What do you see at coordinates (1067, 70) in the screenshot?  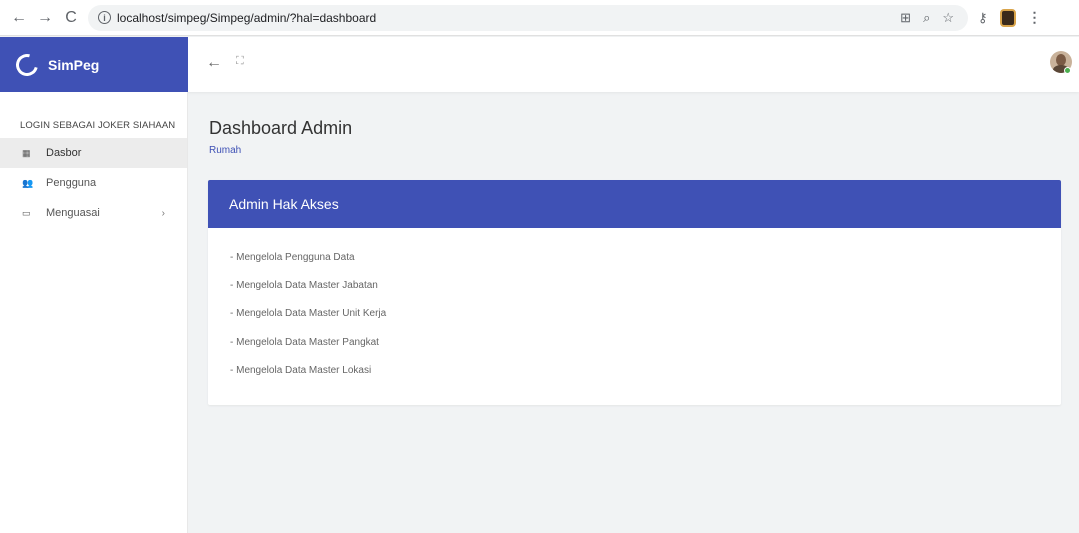 I see `online-status-dot` at bounding box center [1067, 70].